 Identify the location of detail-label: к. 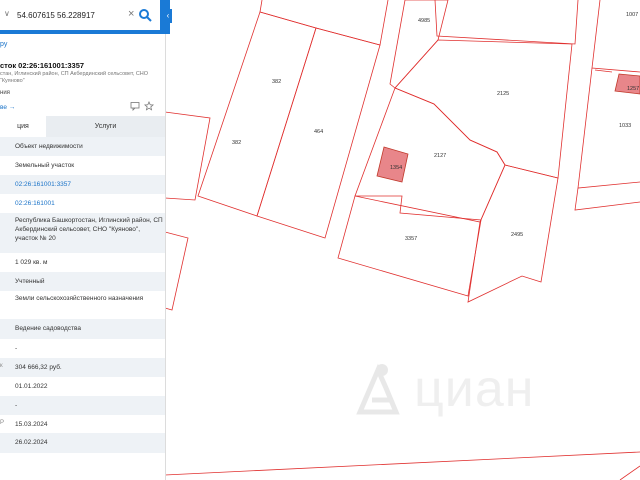
(1, 366).